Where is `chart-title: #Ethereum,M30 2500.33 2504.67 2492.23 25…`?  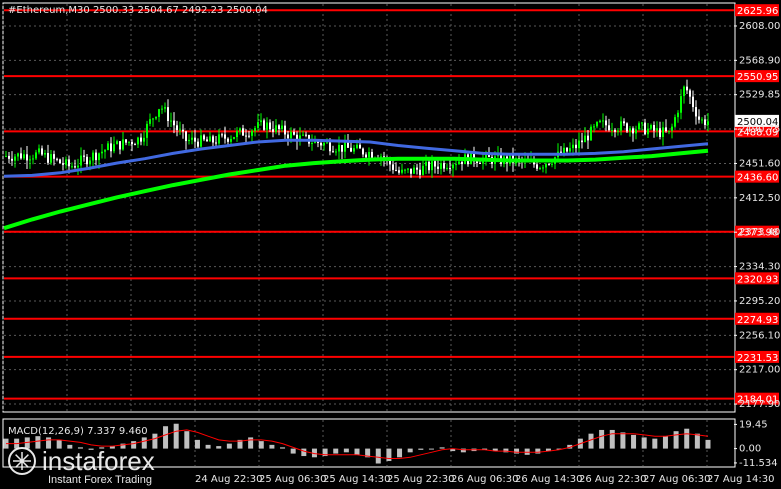
chart-title: #Ethereum,M30 2500.33 2504.67 2492.23 25… is located at coordinates (138, 10).